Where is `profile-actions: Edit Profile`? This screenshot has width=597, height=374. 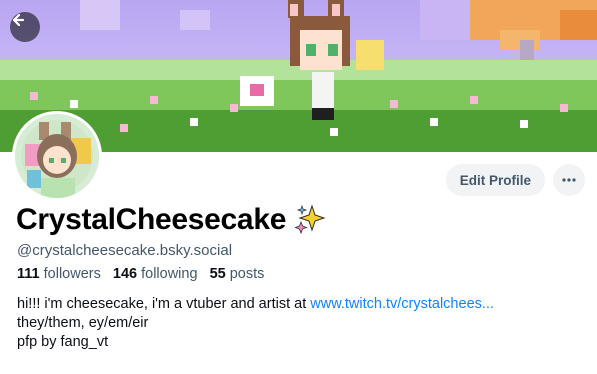 profile-actions: Edit Profile is located at coordinates (515, 180).